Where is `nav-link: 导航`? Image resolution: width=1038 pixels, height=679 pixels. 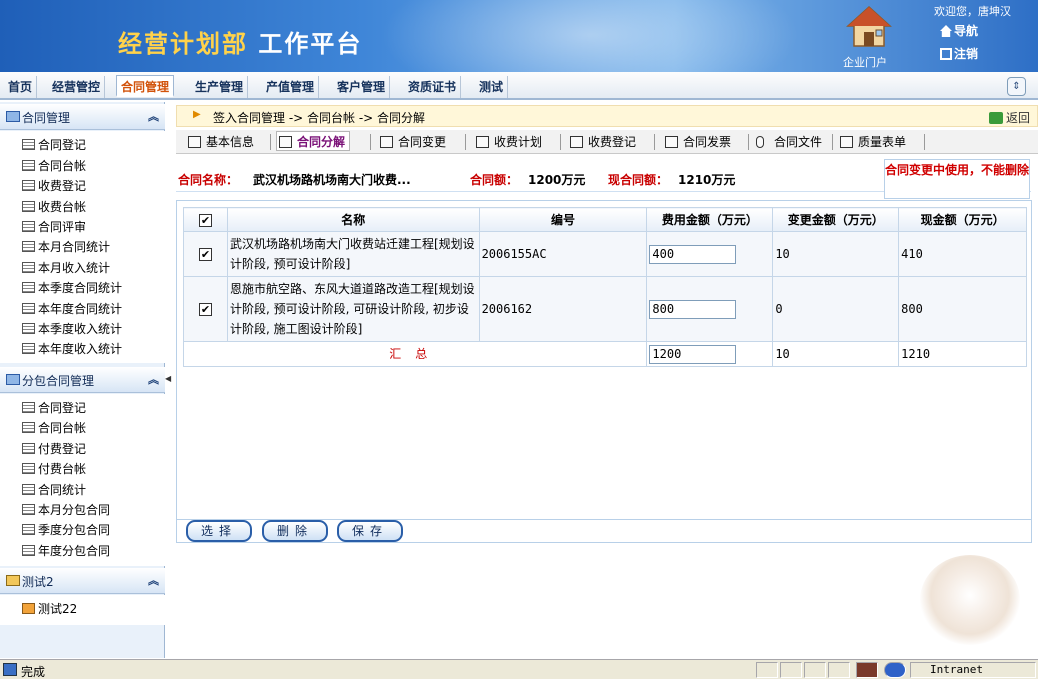
nav-link: 导航 is located at coordinates (959, 30).